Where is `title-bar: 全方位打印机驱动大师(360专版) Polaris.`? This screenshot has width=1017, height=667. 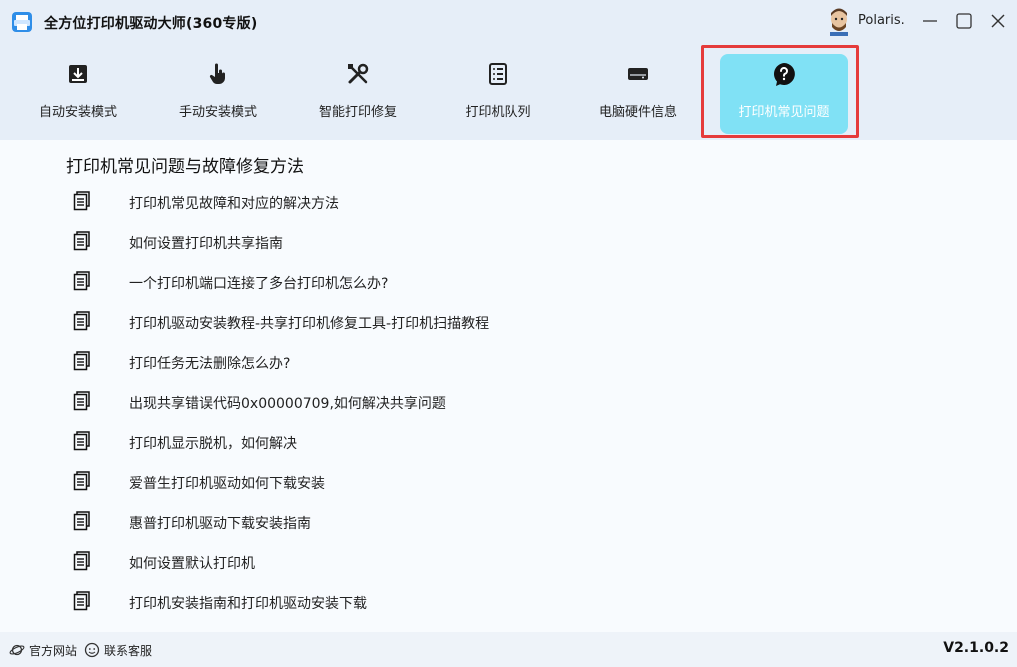 title-bar: 全方位打印机驱动大师(360专版) Polaris. is located at coordinates (508, 22).